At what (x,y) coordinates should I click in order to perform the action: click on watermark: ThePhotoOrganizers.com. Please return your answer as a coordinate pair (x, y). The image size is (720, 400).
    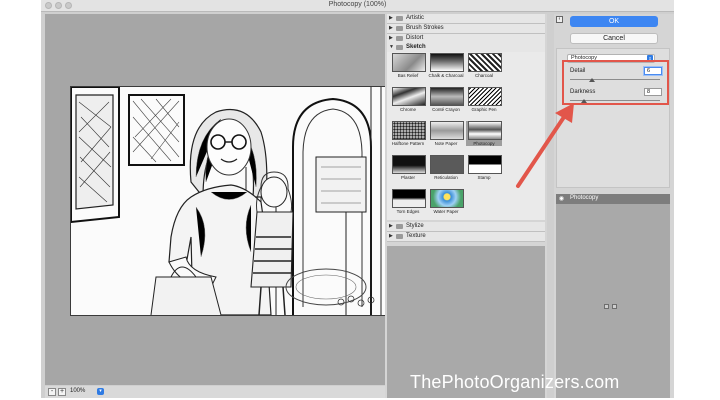
    Looking at the image, I should click on (515, 382).